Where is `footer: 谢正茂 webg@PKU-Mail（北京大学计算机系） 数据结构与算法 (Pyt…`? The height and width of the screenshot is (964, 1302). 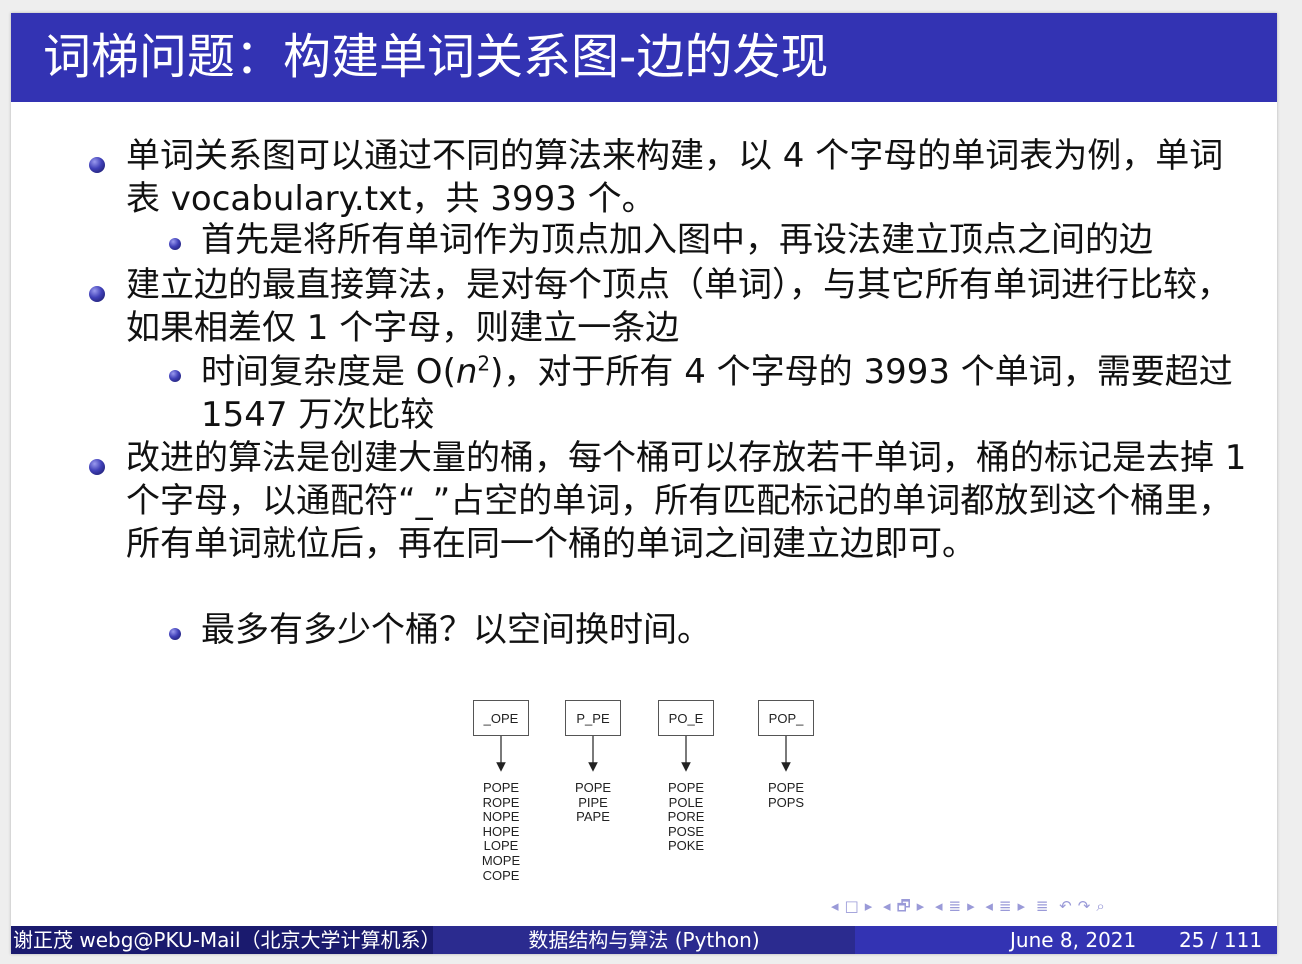 footer: 谢正茂 webg@PKU-Mail（北京大学计算机系） 数据结构与算法 (Pyt… is located at coordinates (644, 940).